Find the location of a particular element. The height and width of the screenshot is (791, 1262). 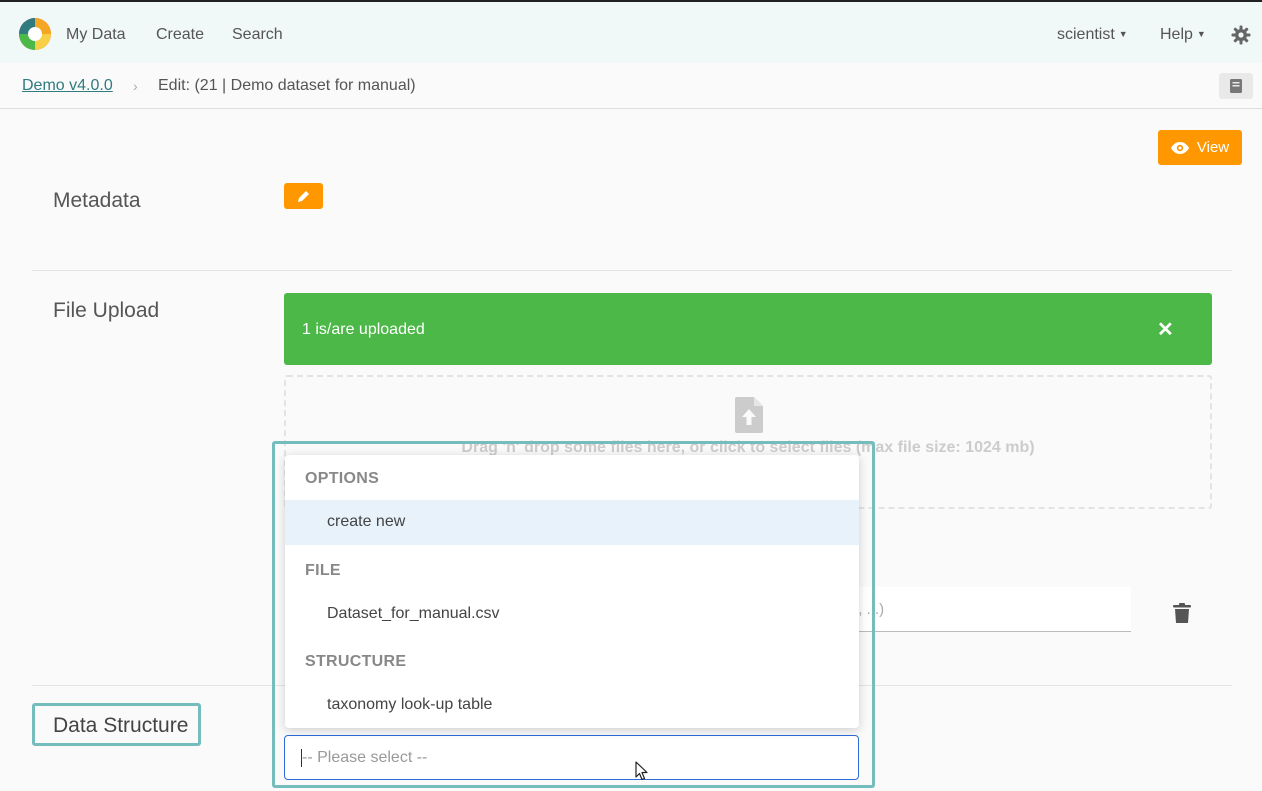

section-title-metadata: Metadata is located at coordinates (97, 200).